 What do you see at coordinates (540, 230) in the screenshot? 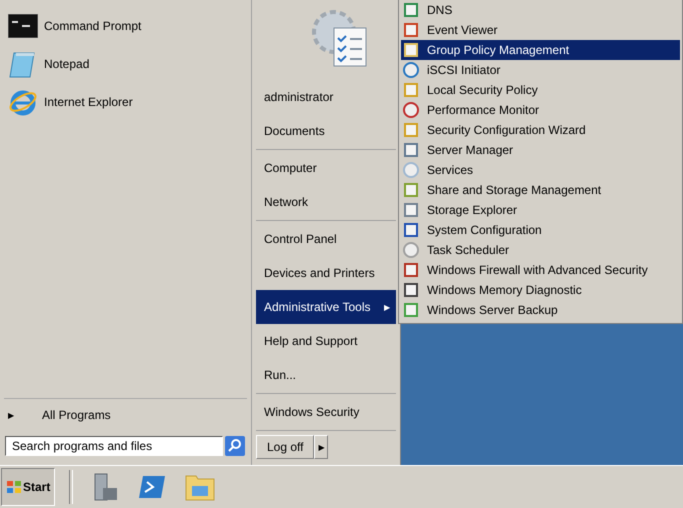
I see `submenu-item: System Configuration` at bounding box center [540, 230].